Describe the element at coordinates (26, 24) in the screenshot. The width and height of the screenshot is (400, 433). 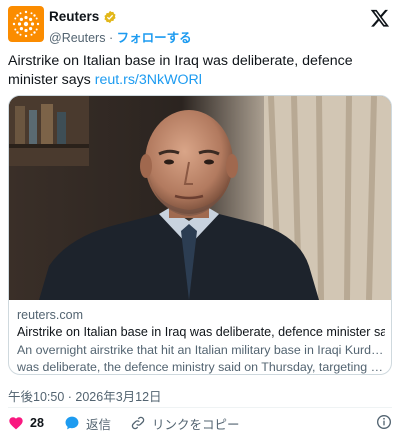
I see `reuters-logo-icon` at that location.